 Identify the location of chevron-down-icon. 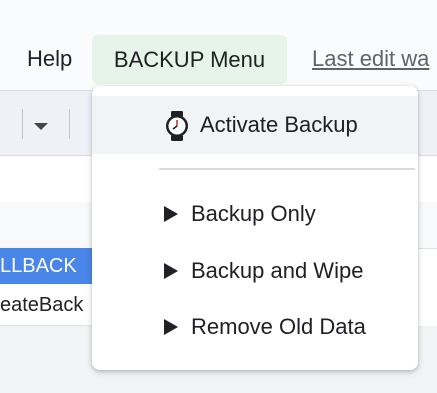
(41, 126).